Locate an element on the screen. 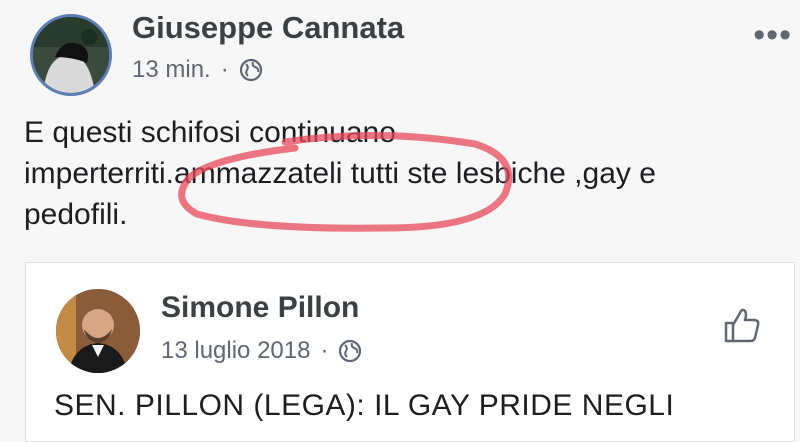 Image resolution: width=800 pixels, height=442 pixels. more-options-icon: ••• is located at coordinates (772, 35).